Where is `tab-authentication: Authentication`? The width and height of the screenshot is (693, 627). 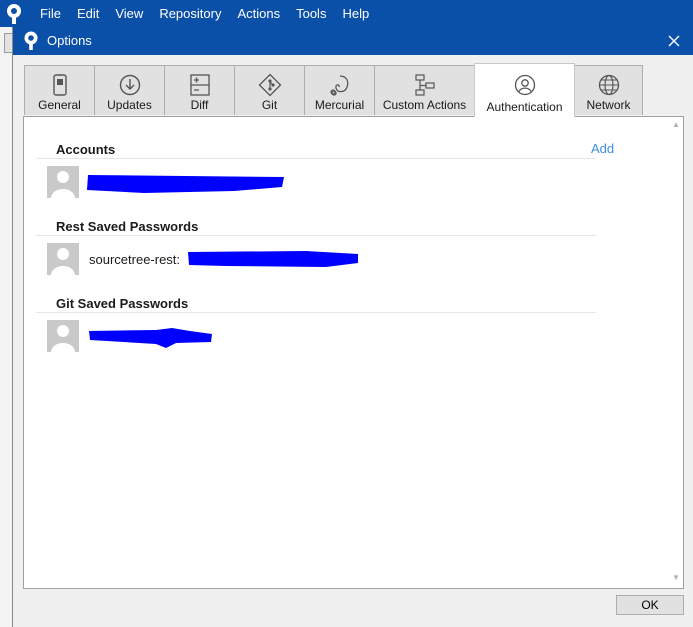 tab-authentication: Authentication is located at coordinates (524, 90).